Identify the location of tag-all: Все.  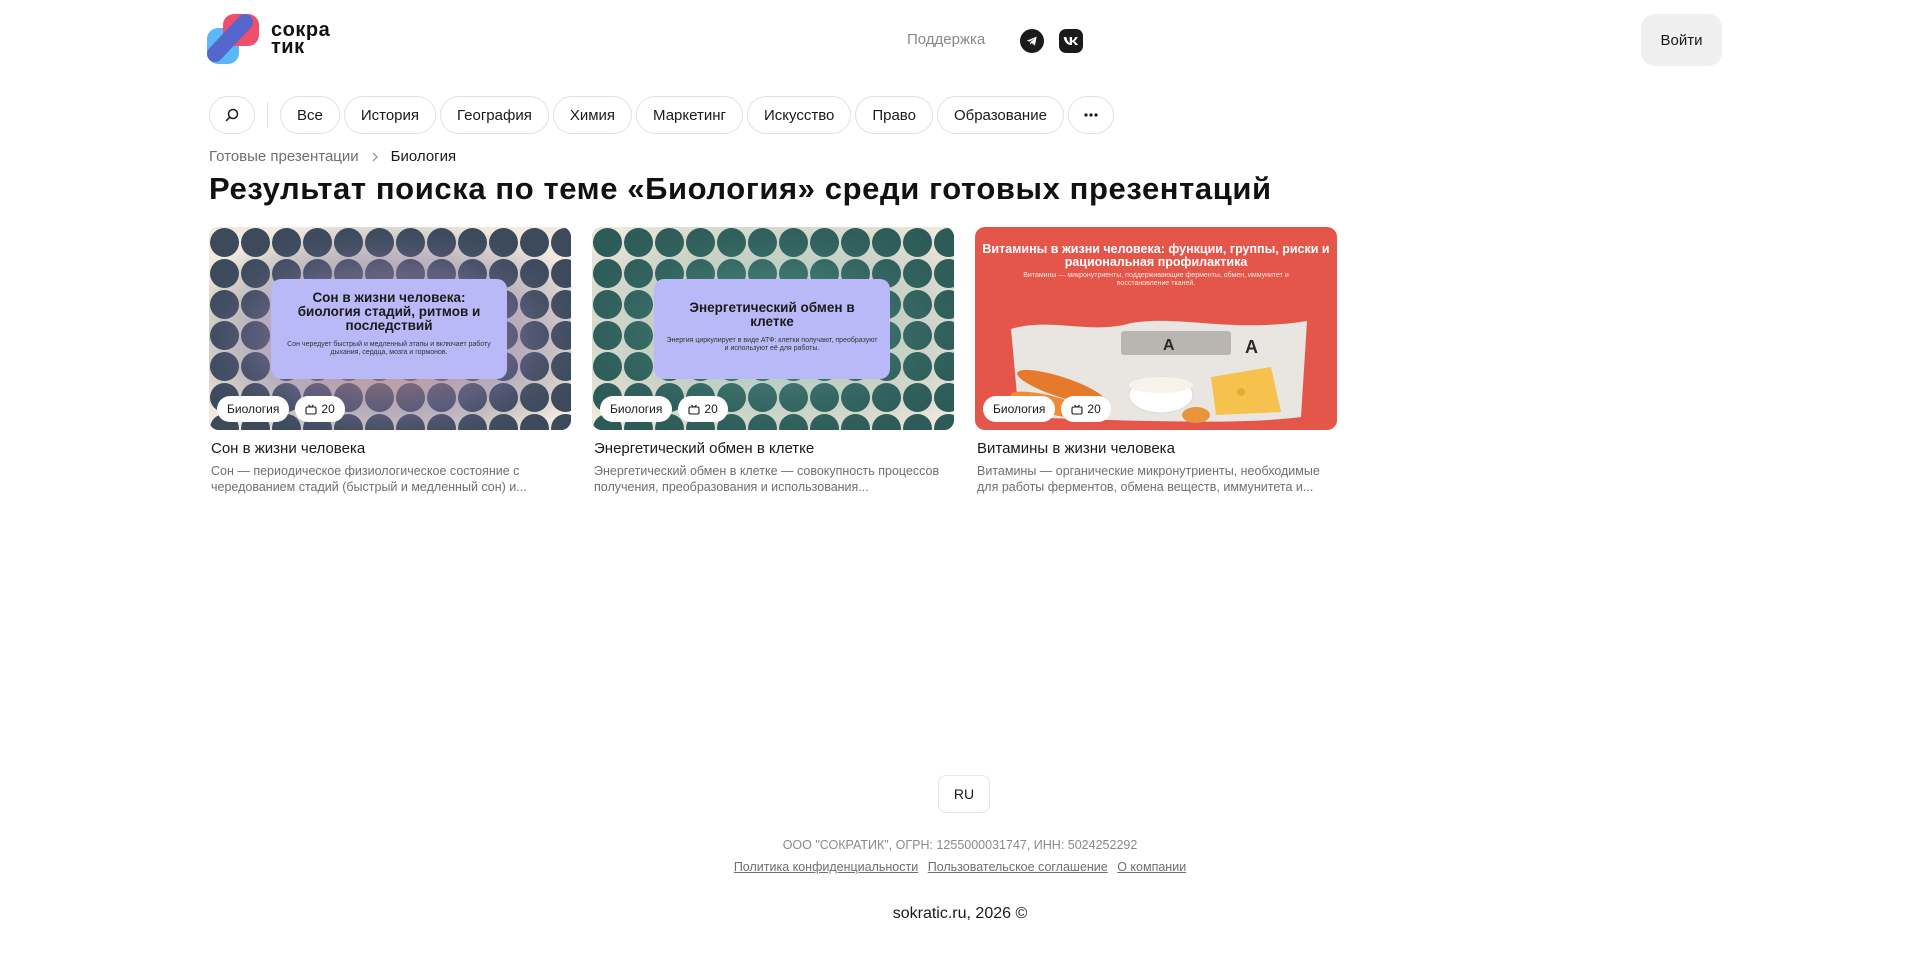
(310, 115).